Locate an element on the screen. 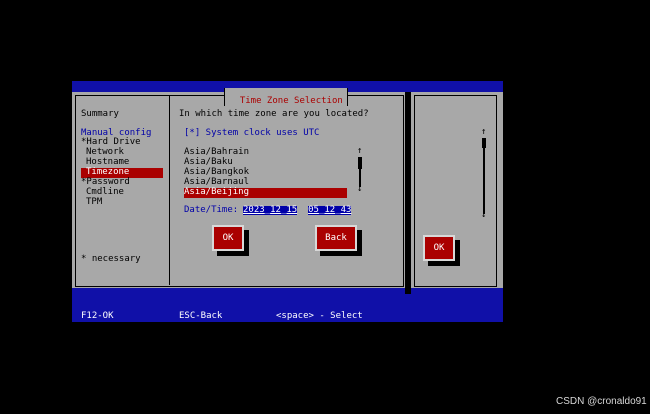 This screenshot has width=650, height=414. day-field: 15 is located at coordinates (292, 210).